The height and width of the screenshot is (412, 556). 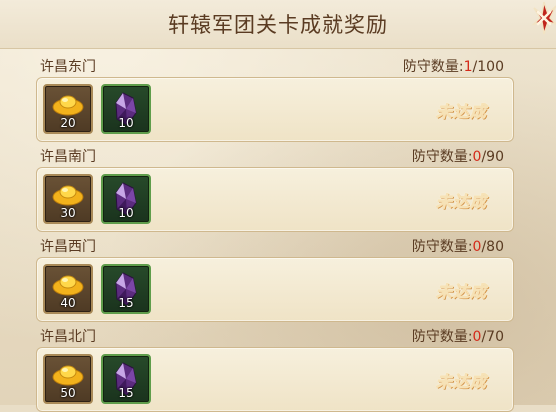 I want to click on gate-name: 许昌西门, so click(x=68, y=247).